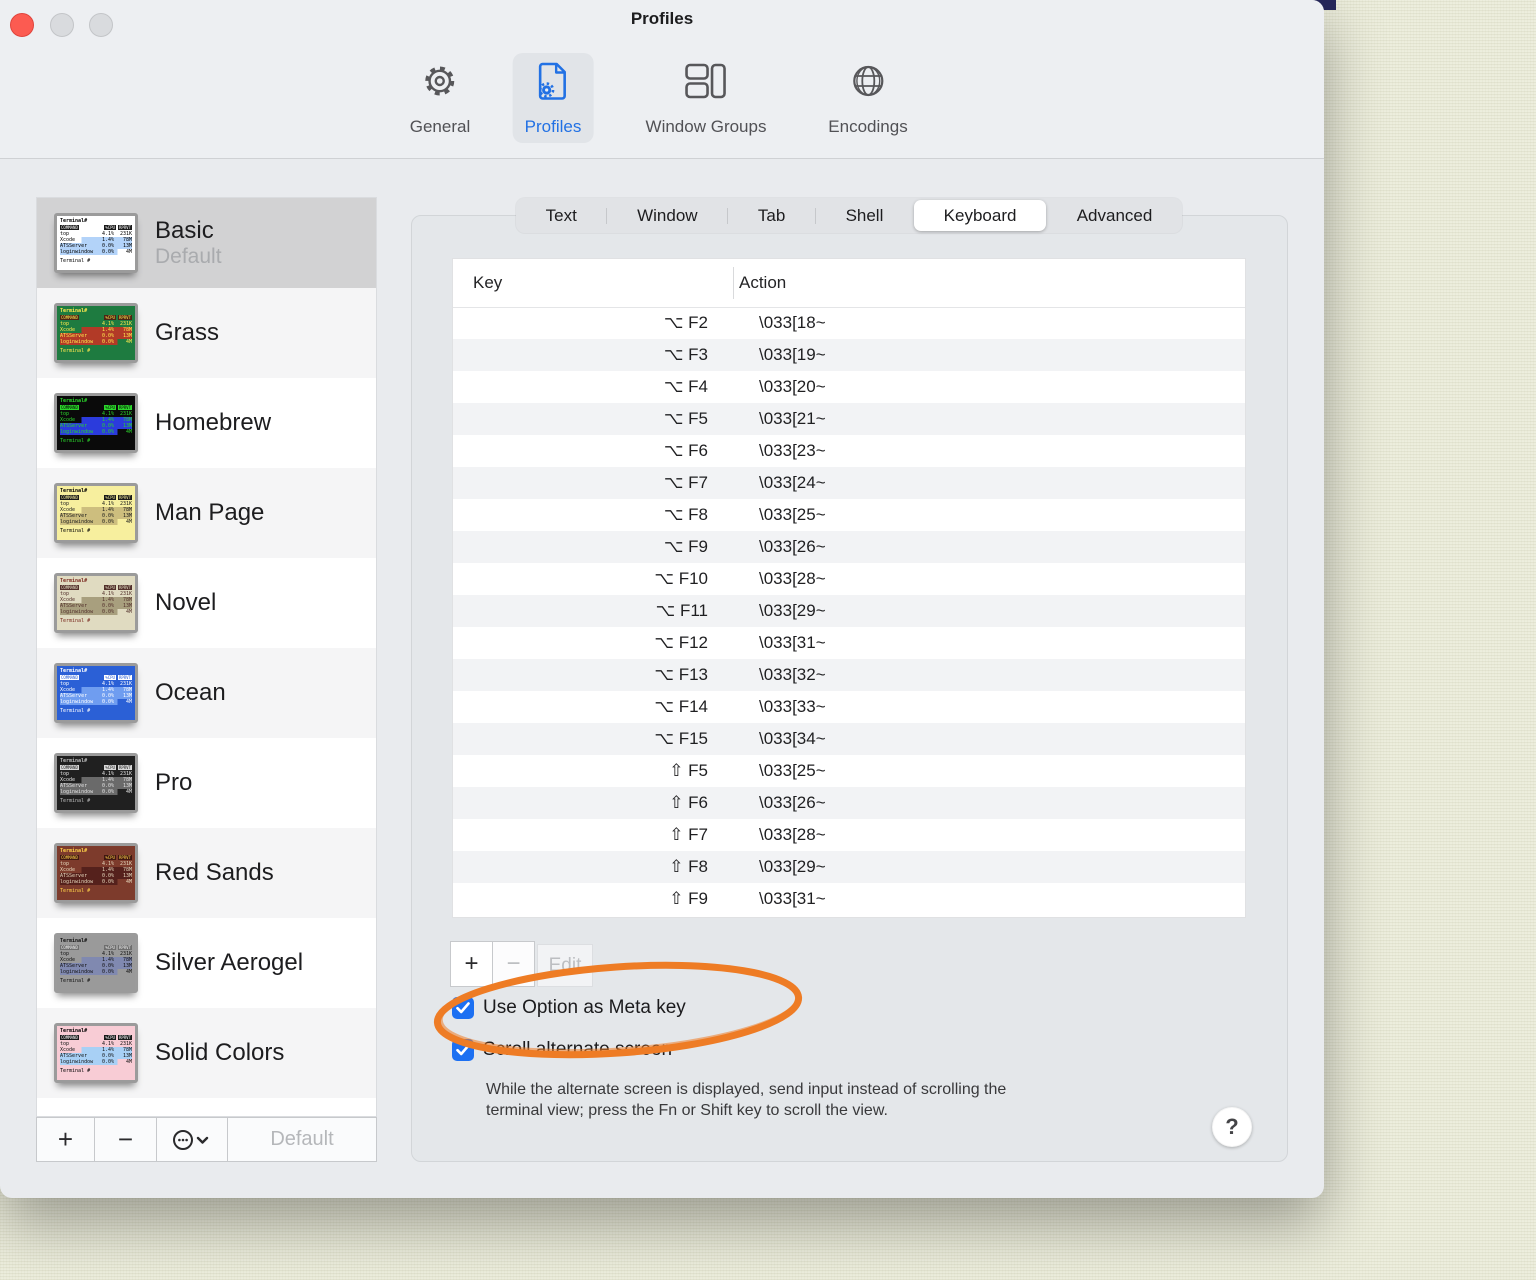 This screenshot has width=1536, height=1280. I want to click on table-row: ⌥ F7 \033[24~, so click(849, 483).